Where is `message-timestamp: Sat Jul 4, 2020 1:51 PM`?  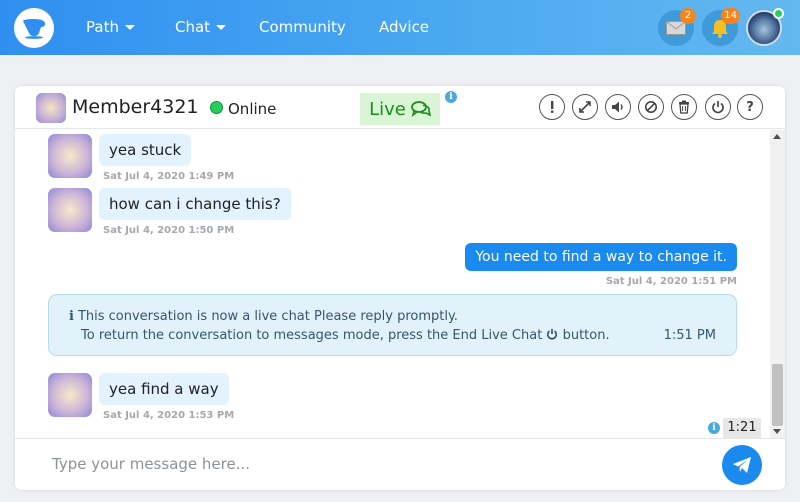 message-timestamp: Sat Jul 4, 2020 1:51 PM is located at coordinates (671, 281).